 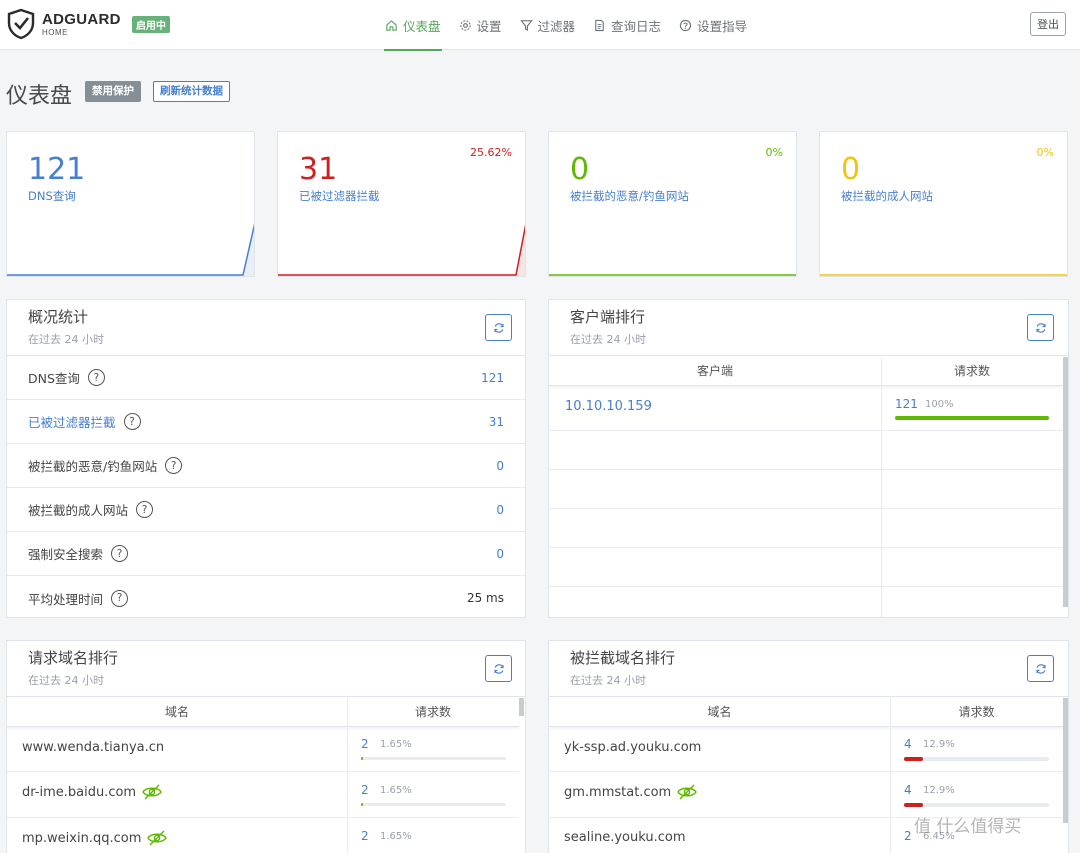 I want to click on overview-refresh-button, so click(x=498, y=327).